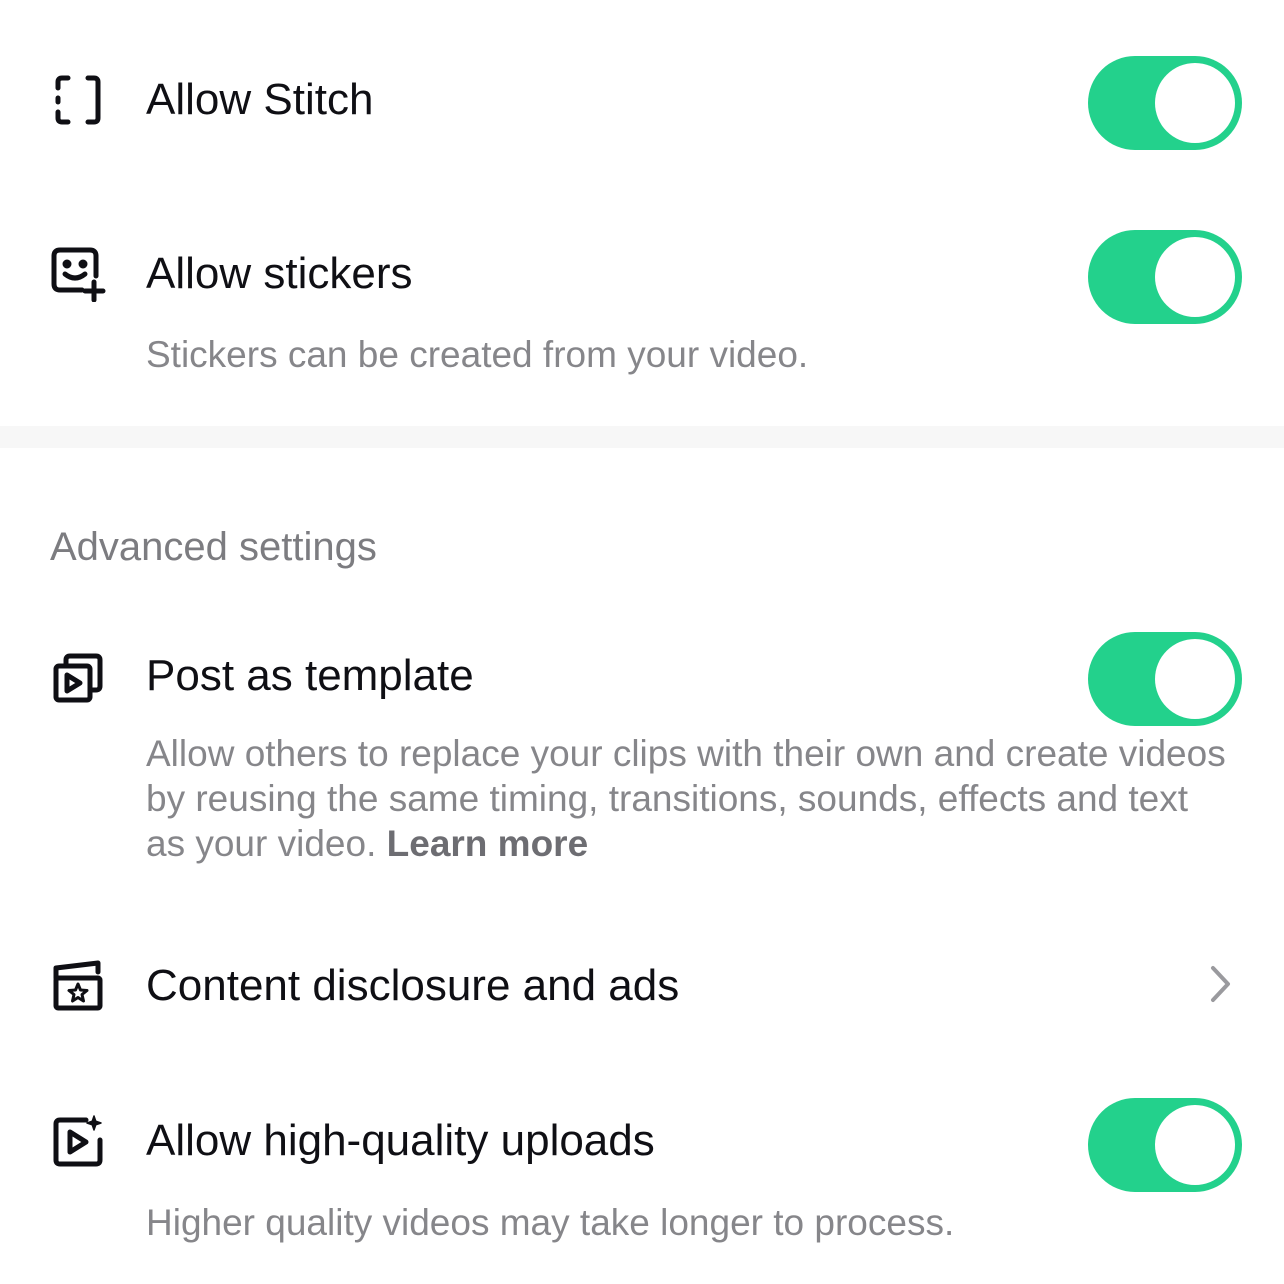 The height and width of the screenshot is (1284, 1284). Describe the element at coordinates (488, 843) in the screenshot. I see `learn-more-link: Learn more` at that location.